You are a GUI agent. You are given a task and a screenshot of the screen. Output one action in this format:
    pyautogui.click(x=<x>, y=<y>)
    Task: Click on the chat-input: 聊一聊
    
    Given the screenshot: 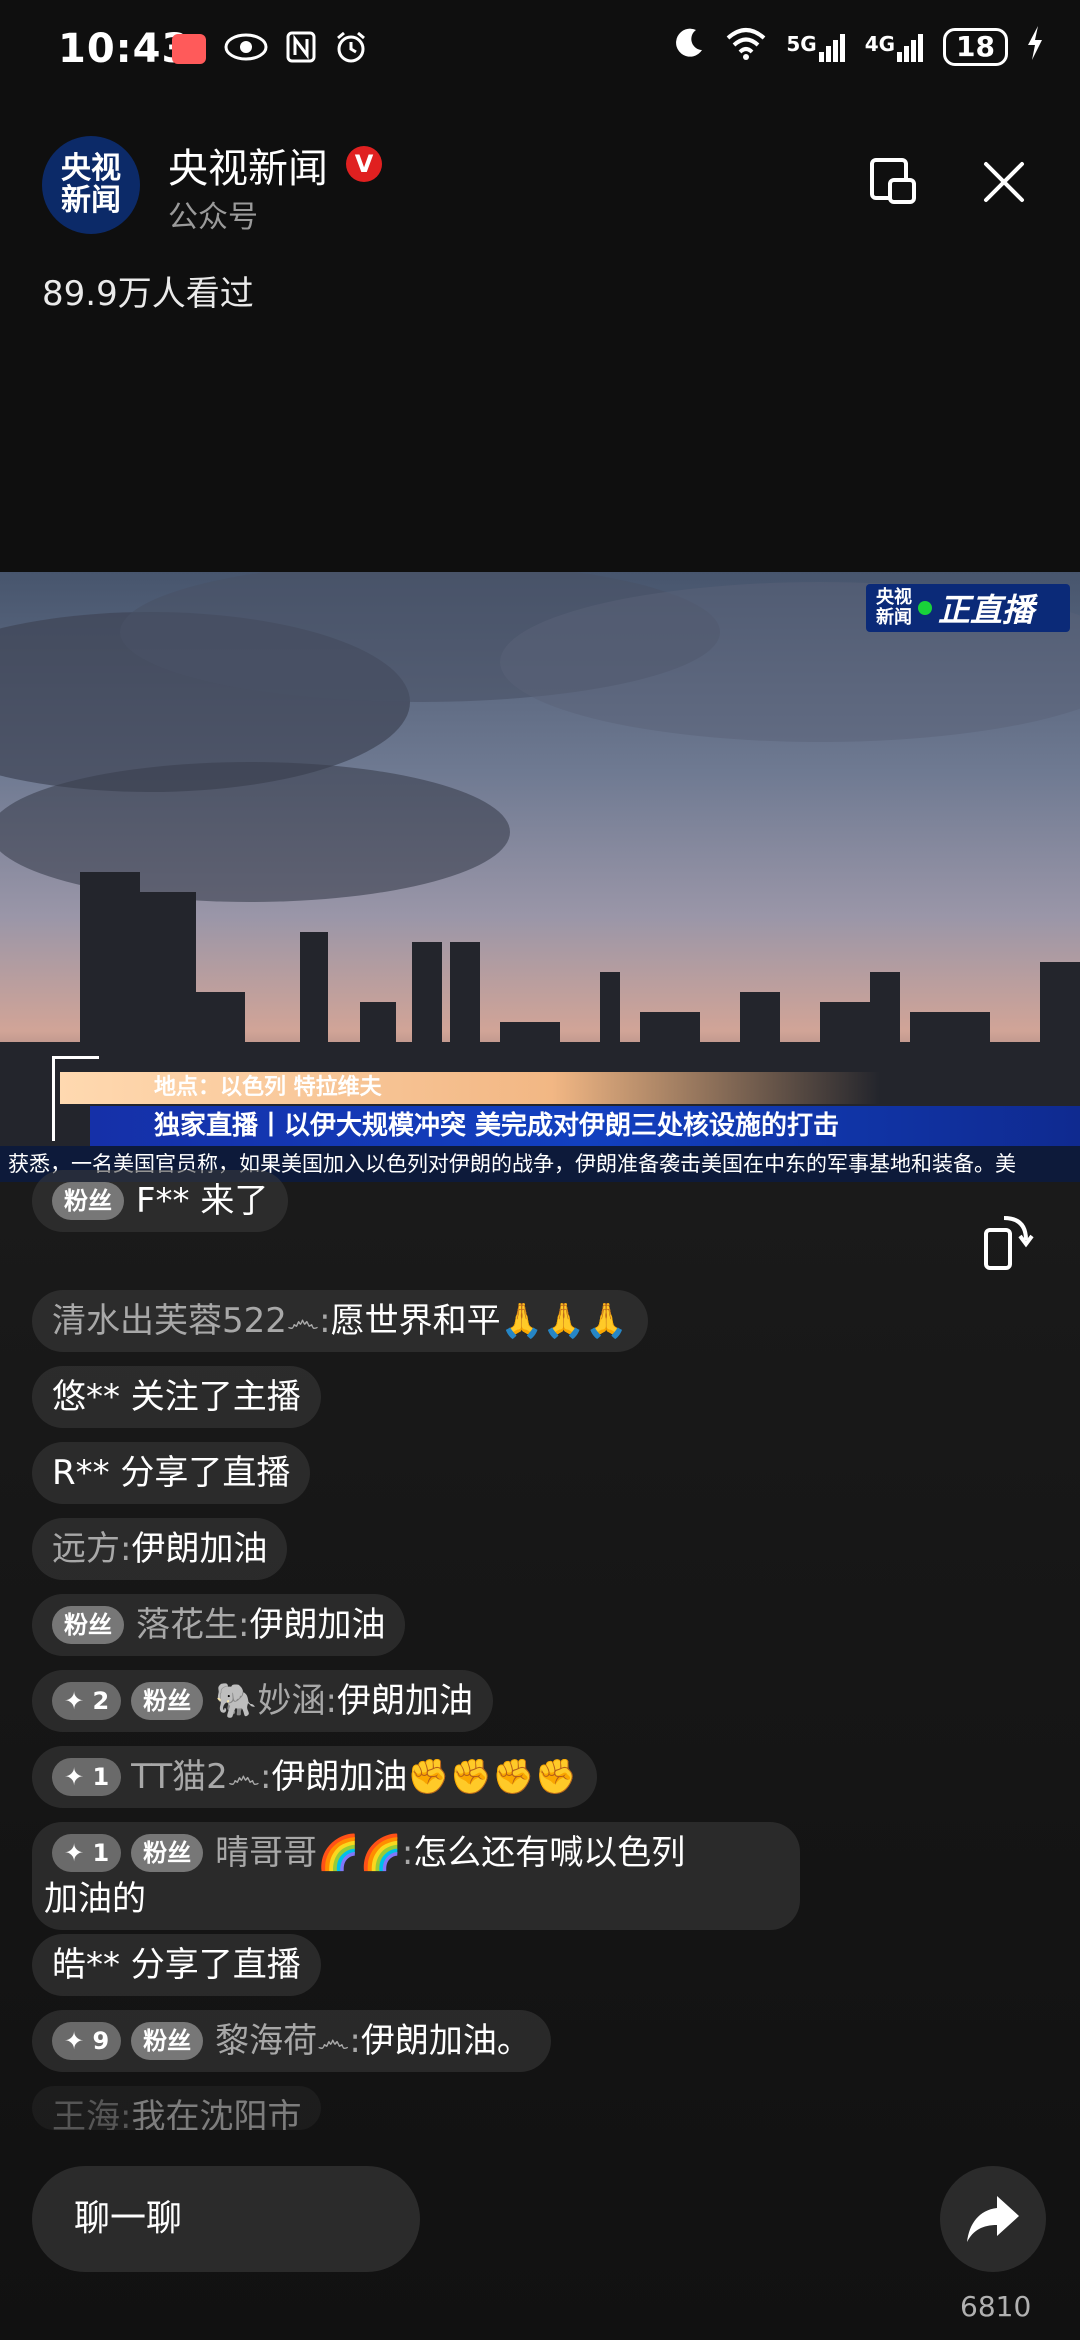 What is the action you would take?
    pyautogui.click(x=226, y=2219)
    